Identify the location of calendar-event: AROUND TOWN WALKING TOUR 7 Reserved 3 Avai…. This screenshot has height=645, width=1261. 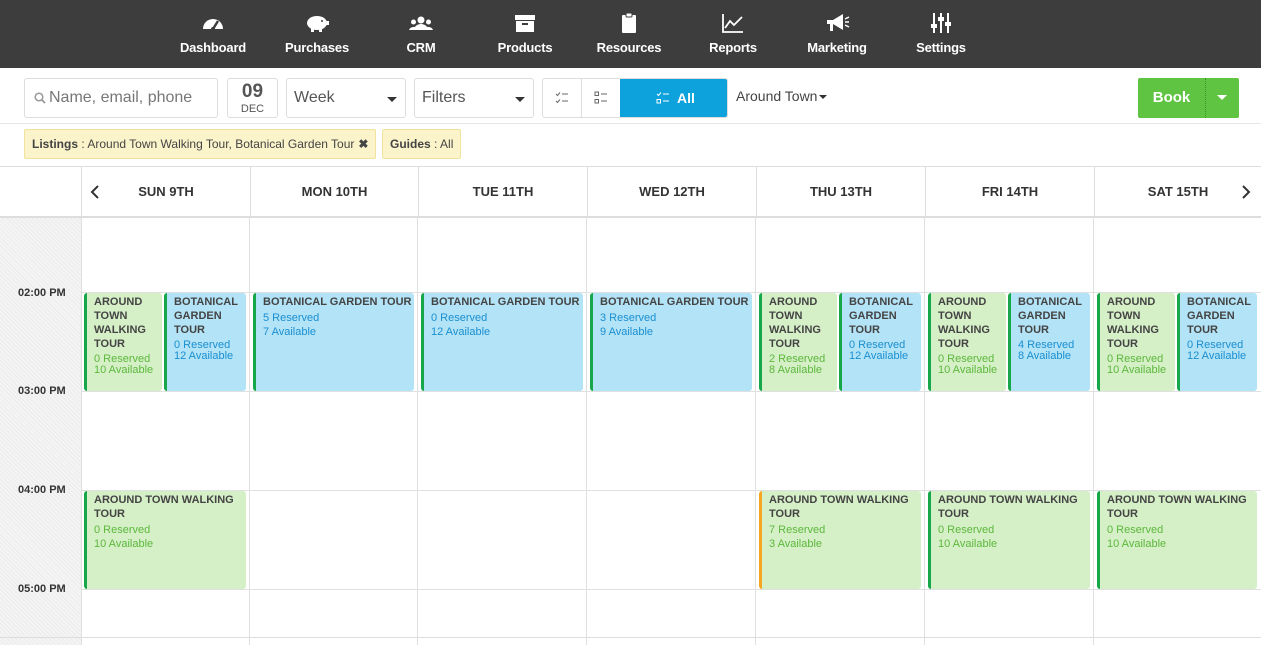
(840, 540).